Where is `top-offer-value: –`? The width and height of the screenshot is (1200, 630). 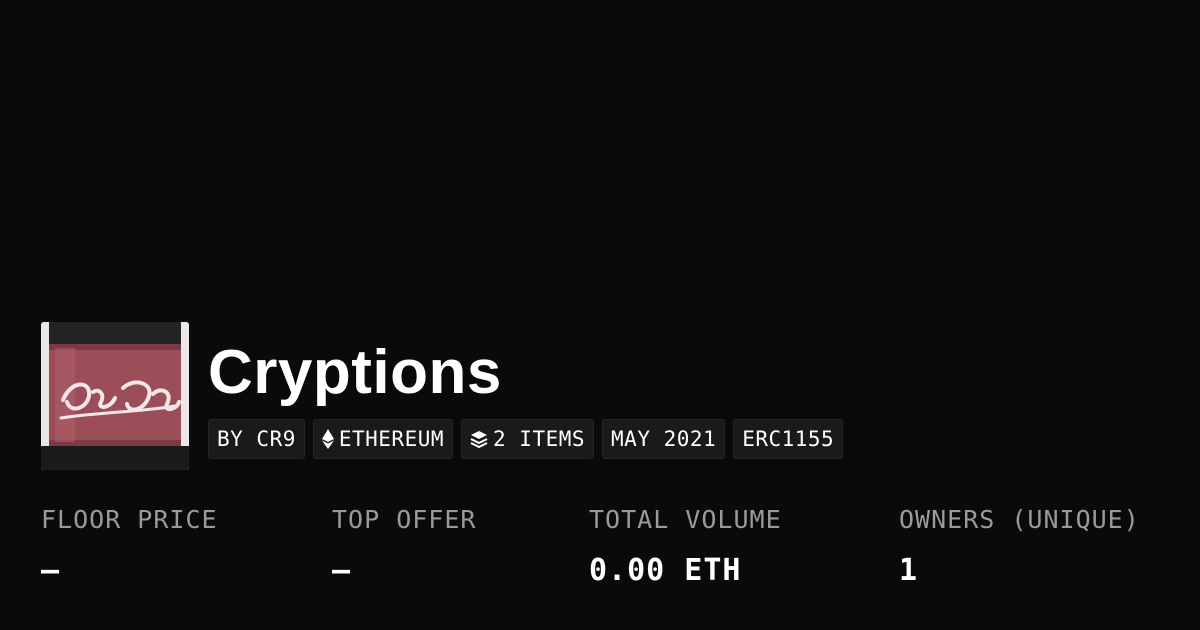
top-offer-value: – is located at coordinates (342, 570).